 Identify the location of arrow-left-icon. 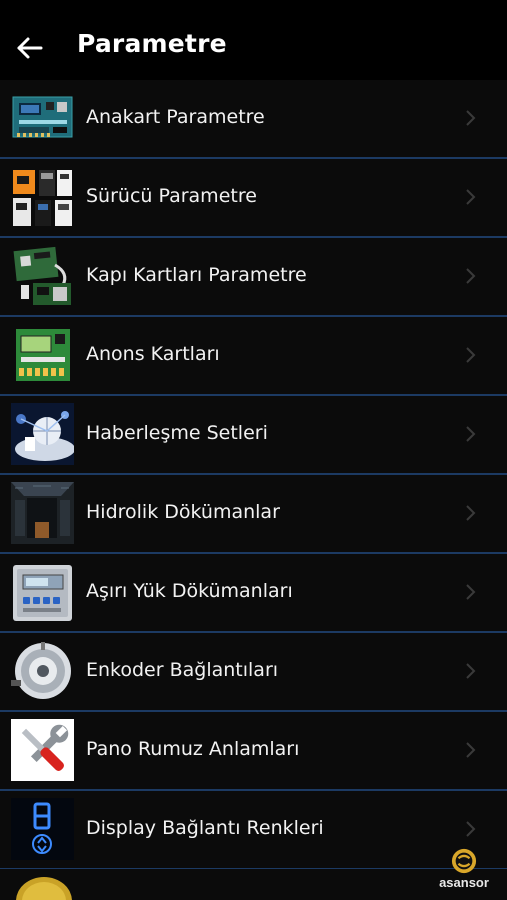
(30, 48).